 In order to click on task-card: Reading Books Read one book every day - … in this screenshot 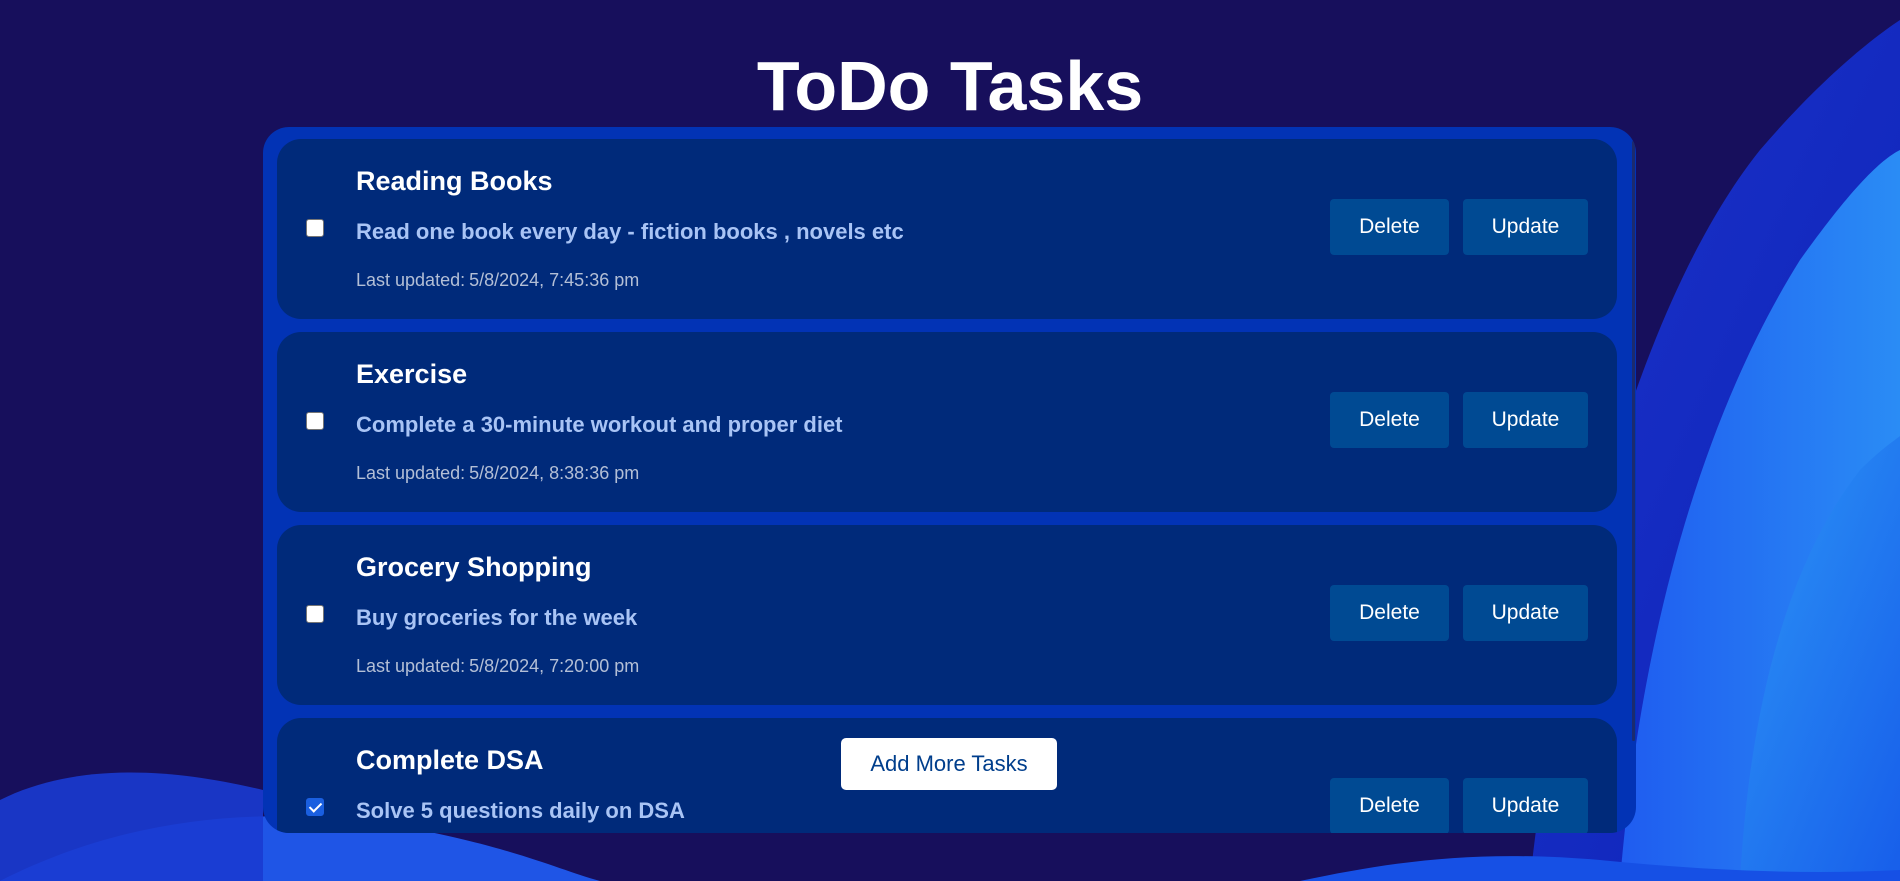, I will do `click(947, 229)`.